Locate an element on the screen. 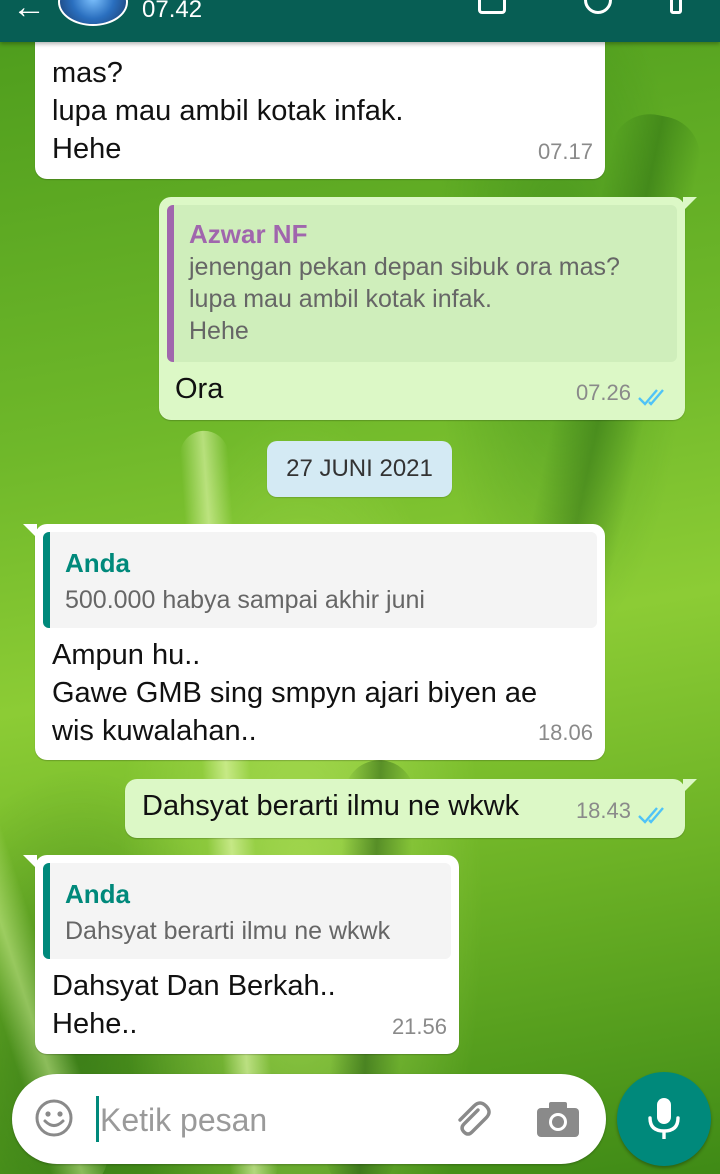 The image size is (720, 1174). message-bubble-outgoing: Dahsyat berarti ilmu ne wkwk 18.43 is located at coordinates (411, 808).